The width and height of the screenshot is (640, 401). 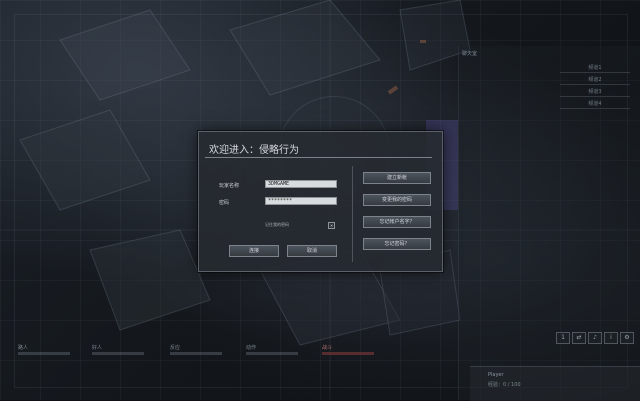 I want to click on tab-passerby-bar, so click(x=44, y=353).